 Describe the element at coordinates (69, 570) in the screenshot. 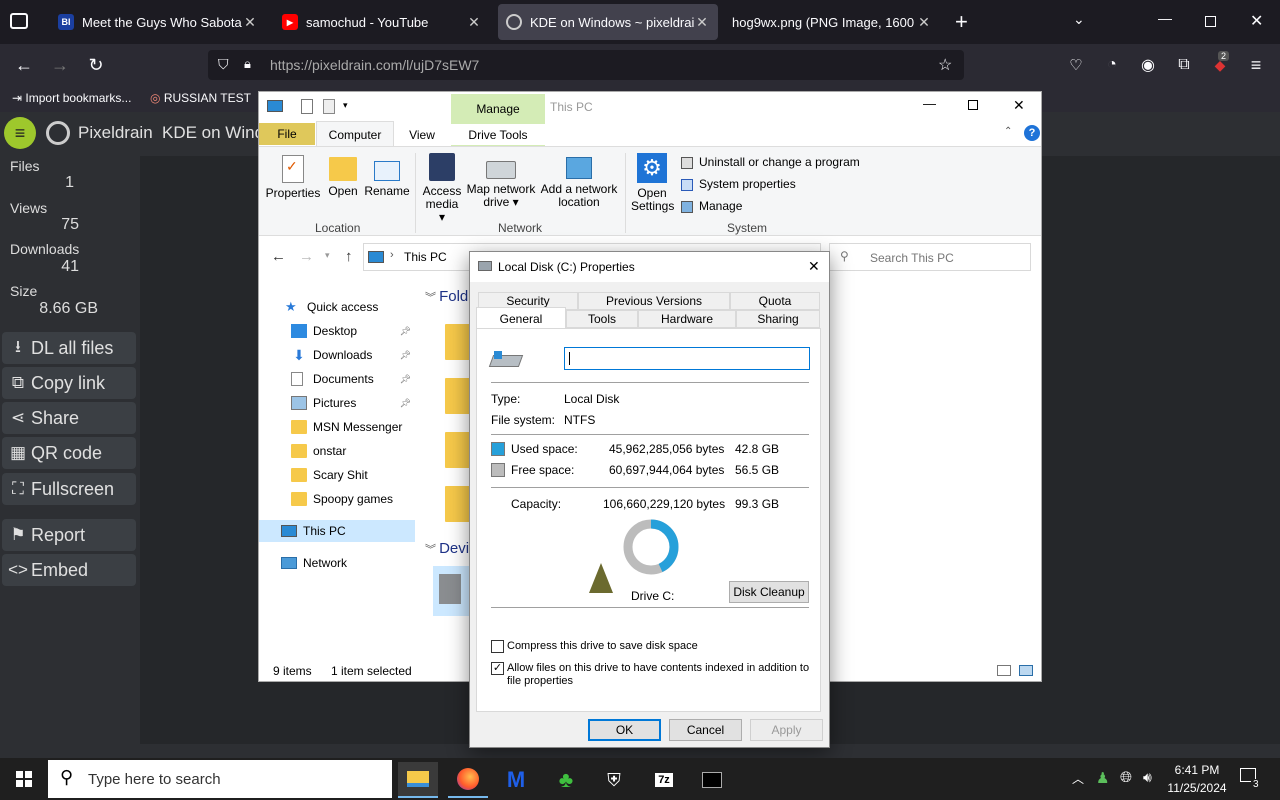

I see `embed-button: <> Embed` at that location.